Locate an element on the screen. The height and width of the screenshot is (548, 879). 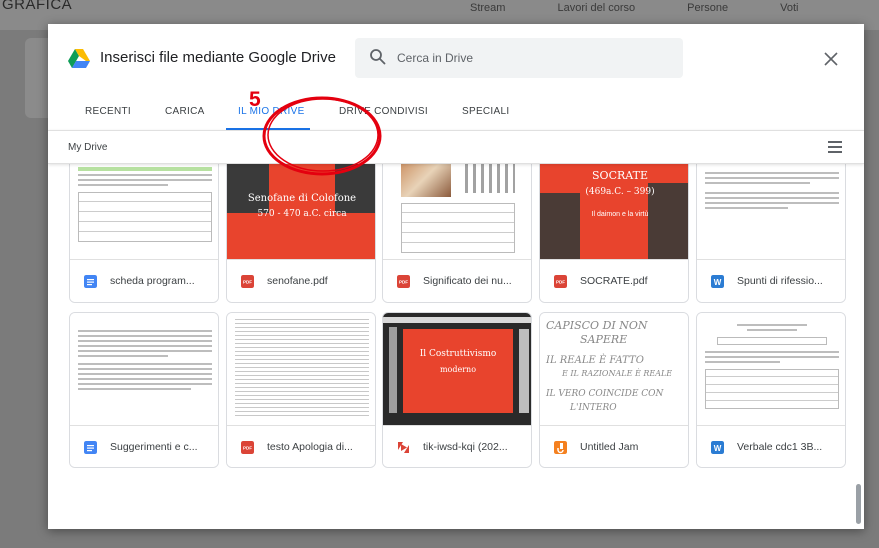
thumbnail-subtitle: 570 - 470 a.C. circa is located at coordinates (302, 214).